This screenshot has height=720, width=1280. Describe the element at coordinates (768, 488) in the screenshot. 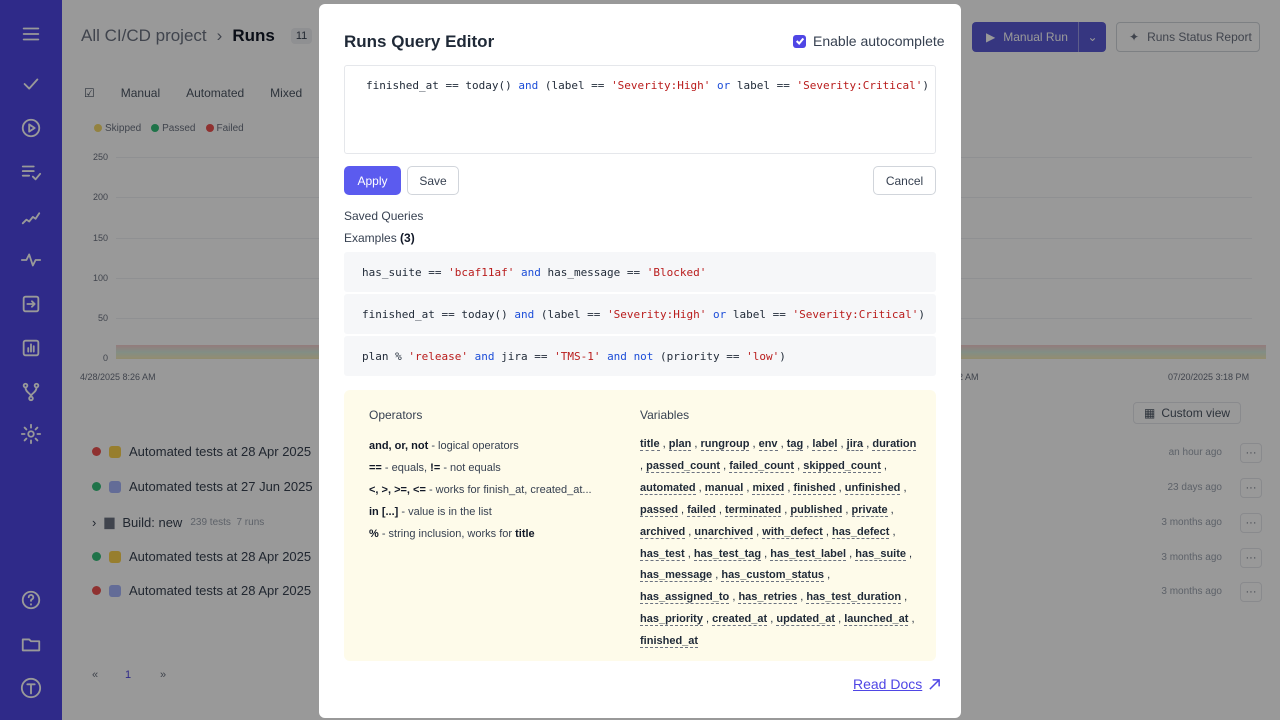

I see `variable-mixed: mixed` at that location.